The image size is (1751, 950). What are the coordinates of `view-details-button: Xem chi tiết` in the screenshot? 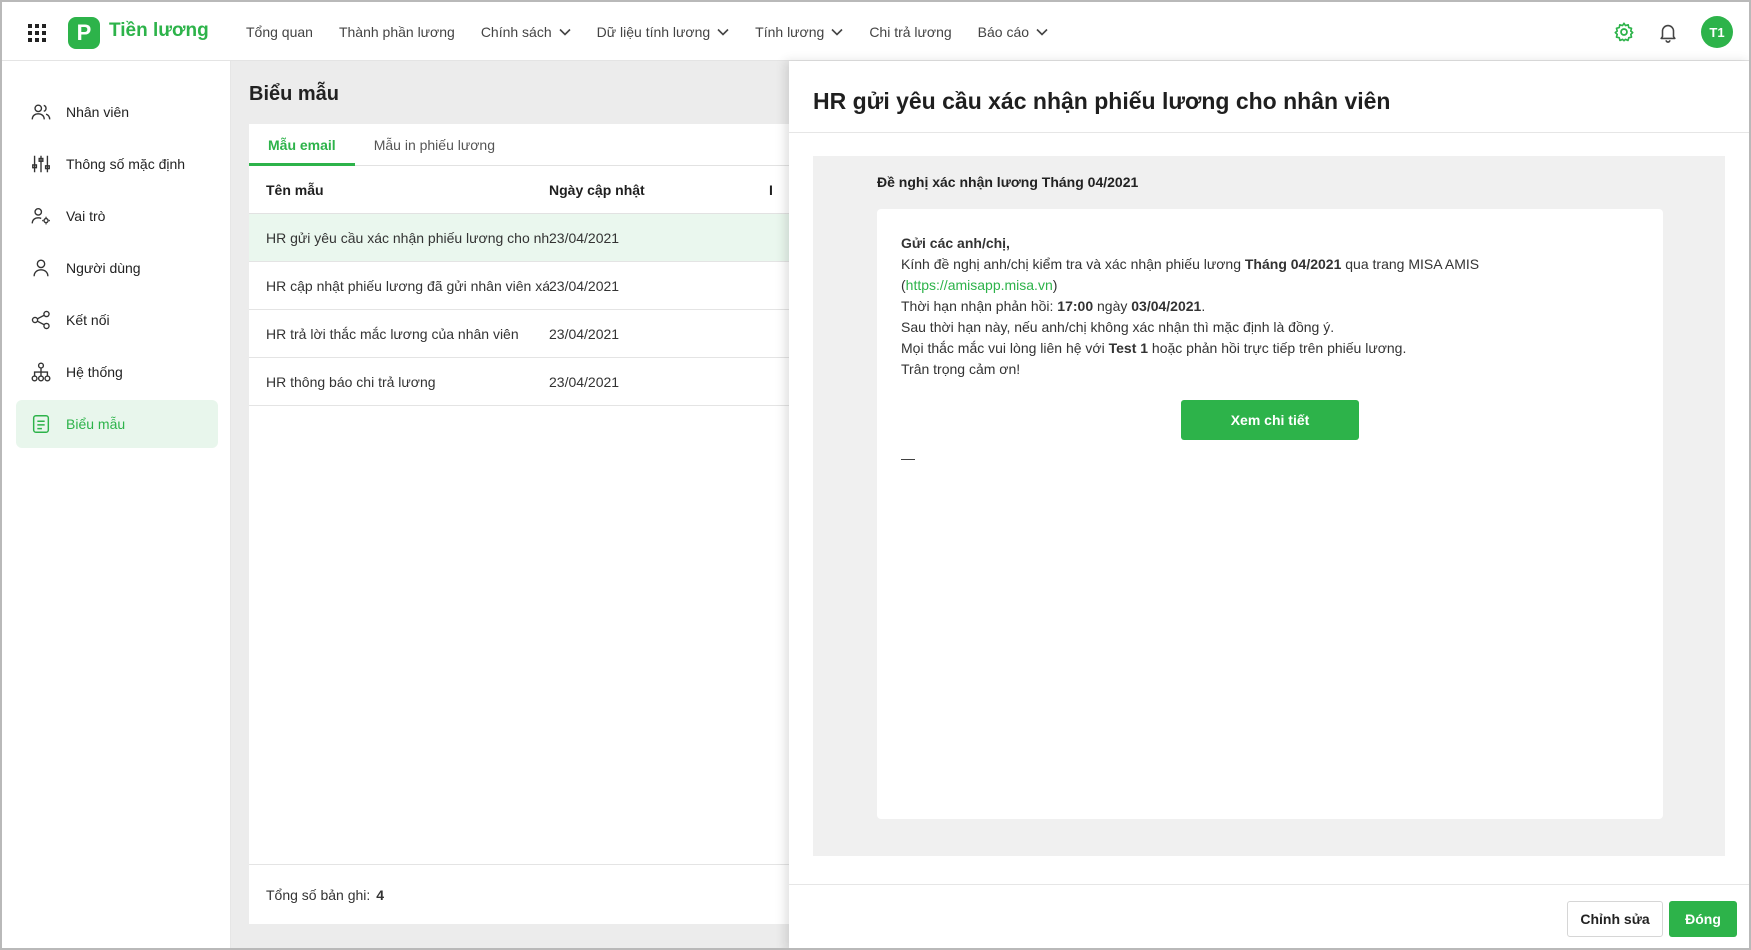 It's located at (1270, 420).